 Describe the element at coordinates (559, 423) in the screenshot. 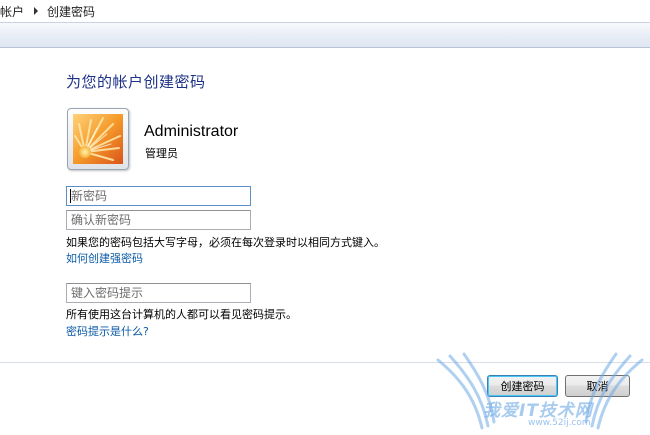

I see `watermark-url: www.52ij.com` at that location.